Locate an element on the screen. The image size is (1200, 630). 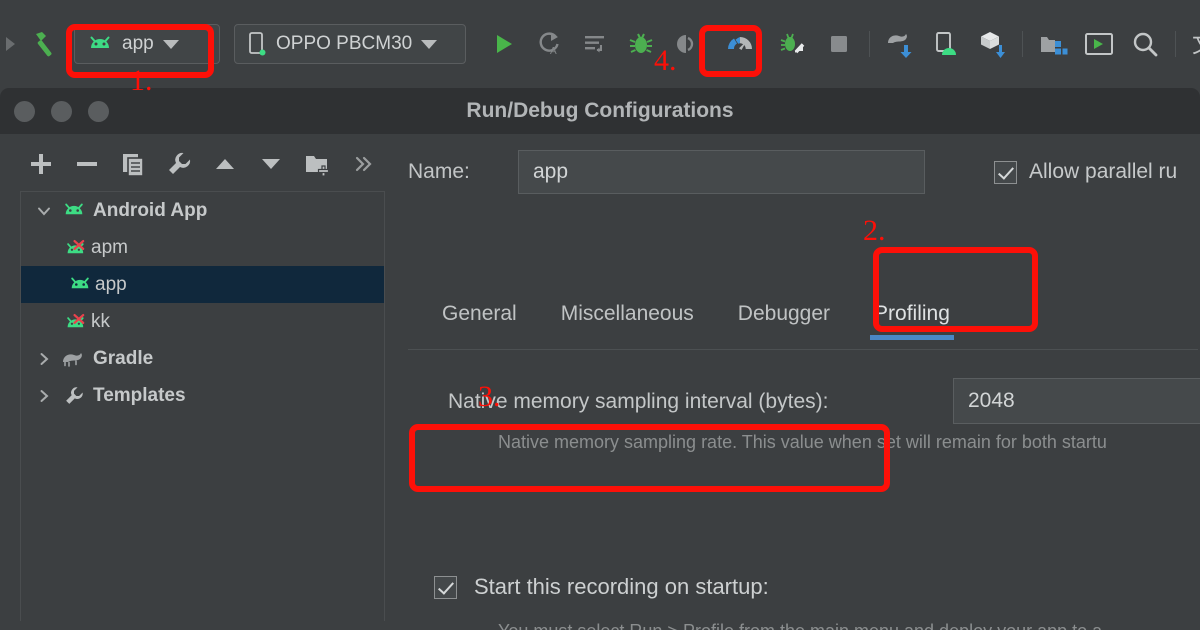
tabs-divider is located at coordinates (803, 349).